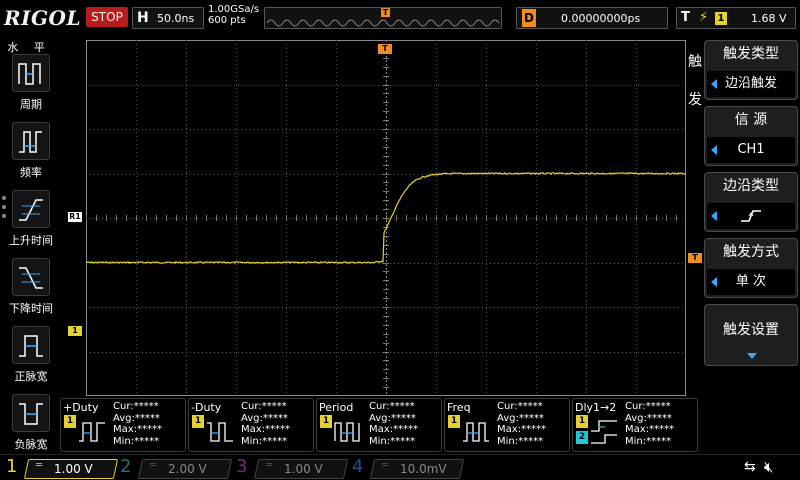 The width and height of the screenshot is (800, 480). What do you see at coordinates (385, 12) in the screenshot?
I see `trigger-position-marker: T` at bounding box center [385, 12].